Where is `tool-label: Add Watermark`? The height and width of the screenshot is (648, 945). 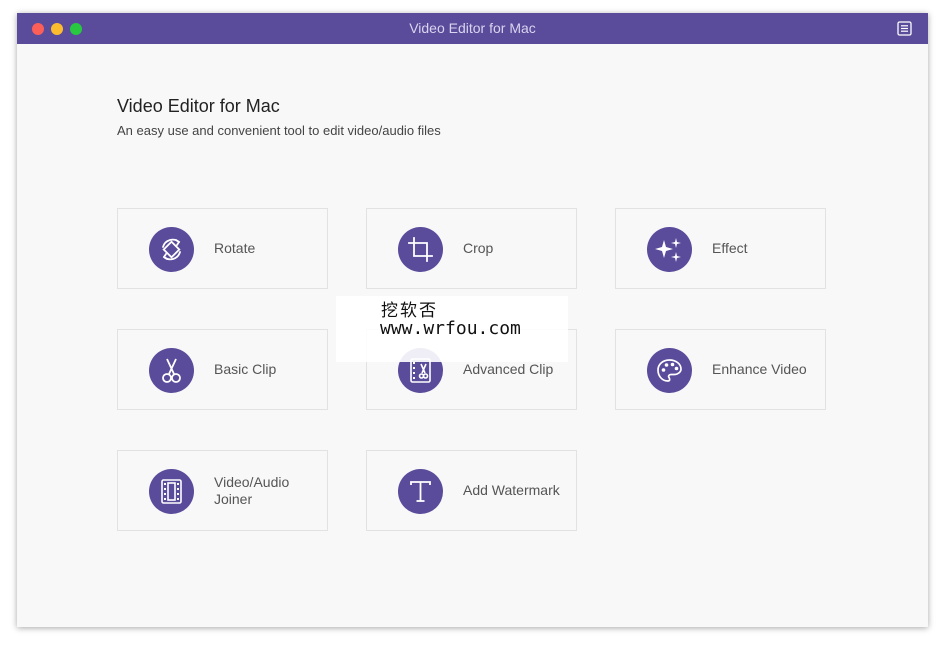 tool-label: Add Watermark is located at coordinates (511, 490).